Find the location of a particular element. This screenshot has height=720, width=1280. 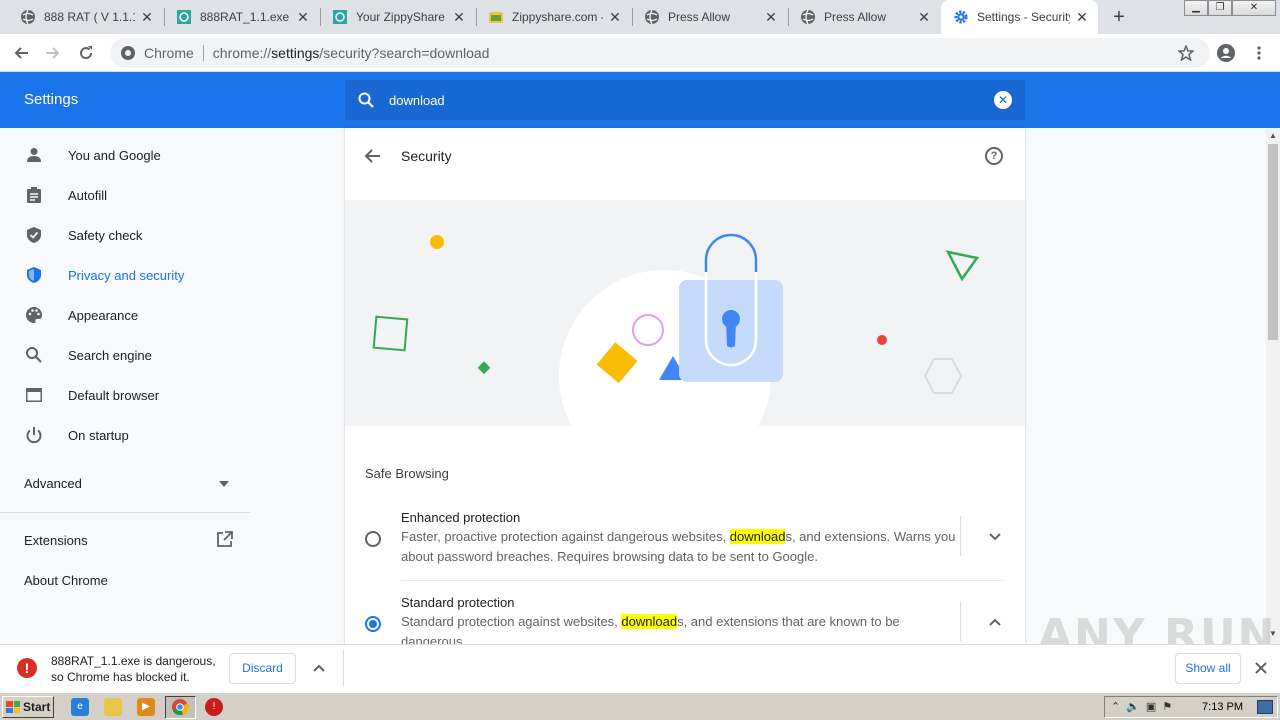

chrome-icon is located at coordinates (180, 707).